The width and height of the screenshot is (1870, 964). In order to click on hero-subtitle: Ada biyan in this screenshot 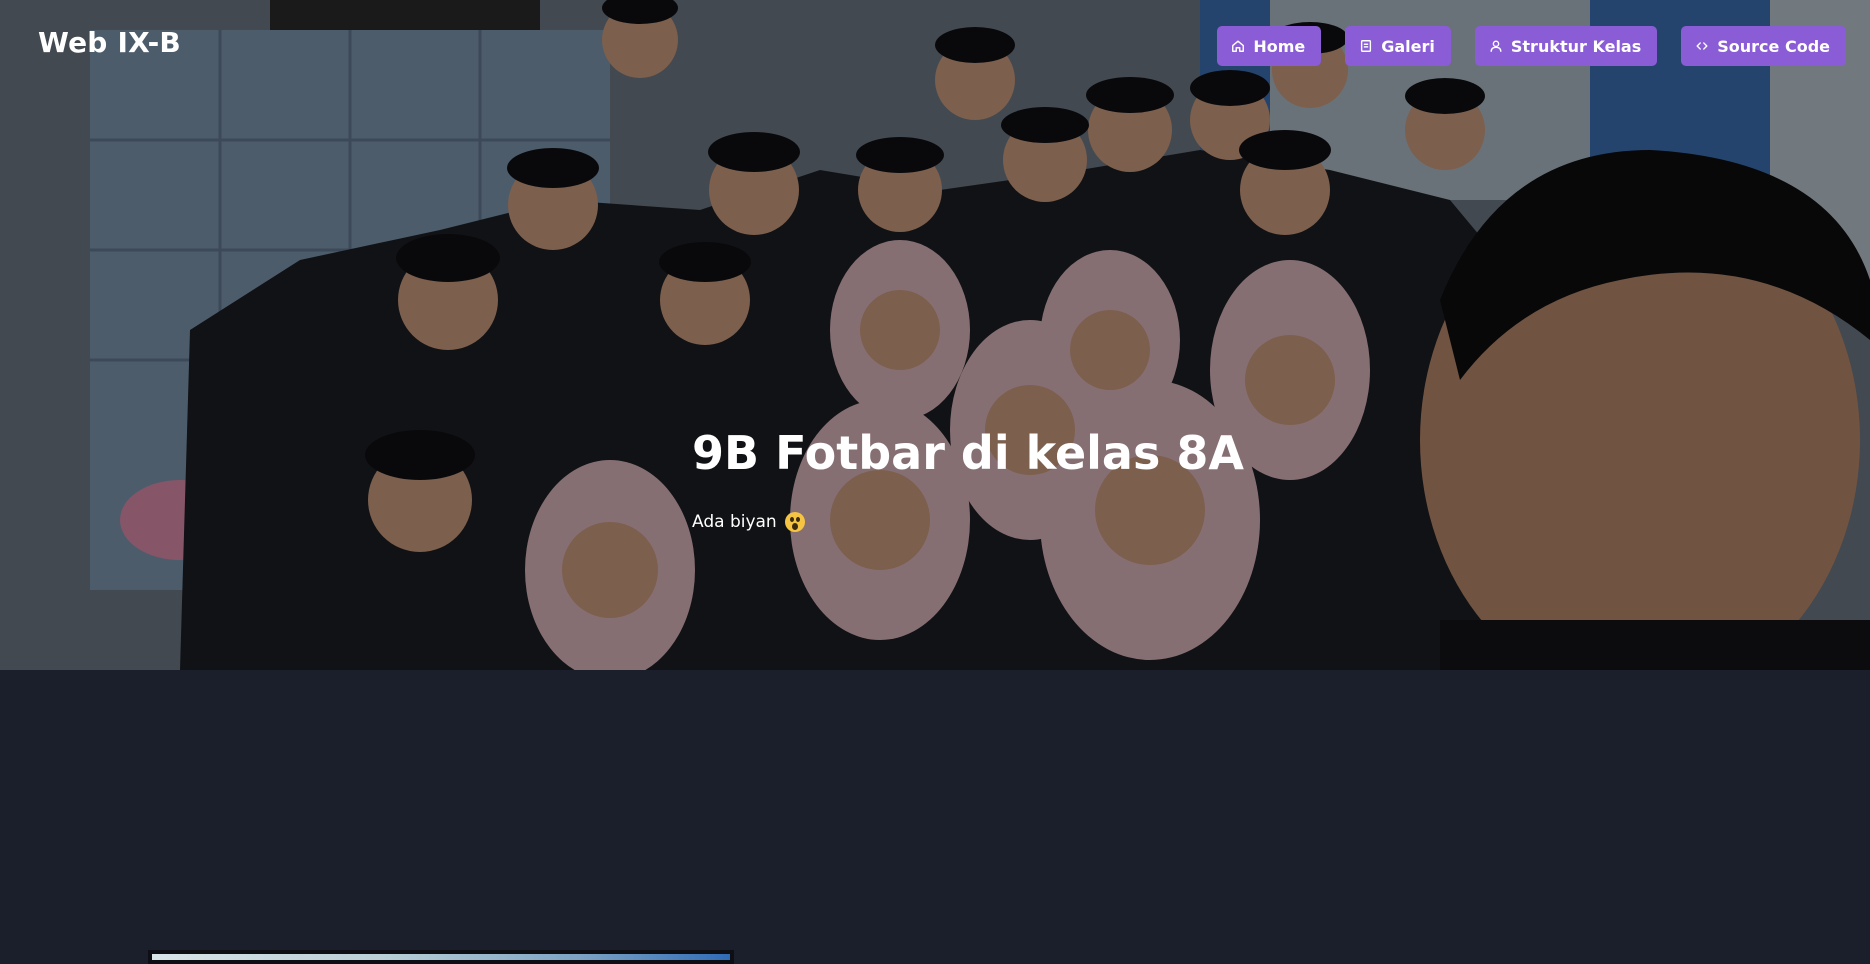, I will do `click(734, 522)`.